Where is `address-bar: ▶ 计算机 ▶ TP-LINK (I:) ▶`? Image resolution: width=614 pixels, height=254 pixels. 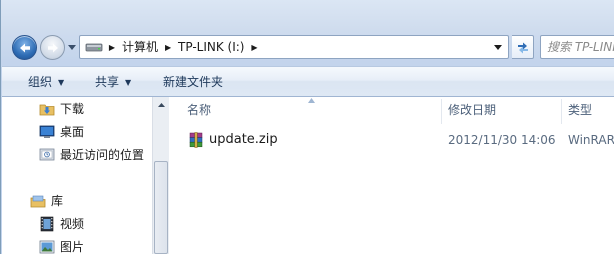
address-bar: ▶ 计算机 ▶ TP-LINK (I:) ▶ is located at coordinates (294, 47).